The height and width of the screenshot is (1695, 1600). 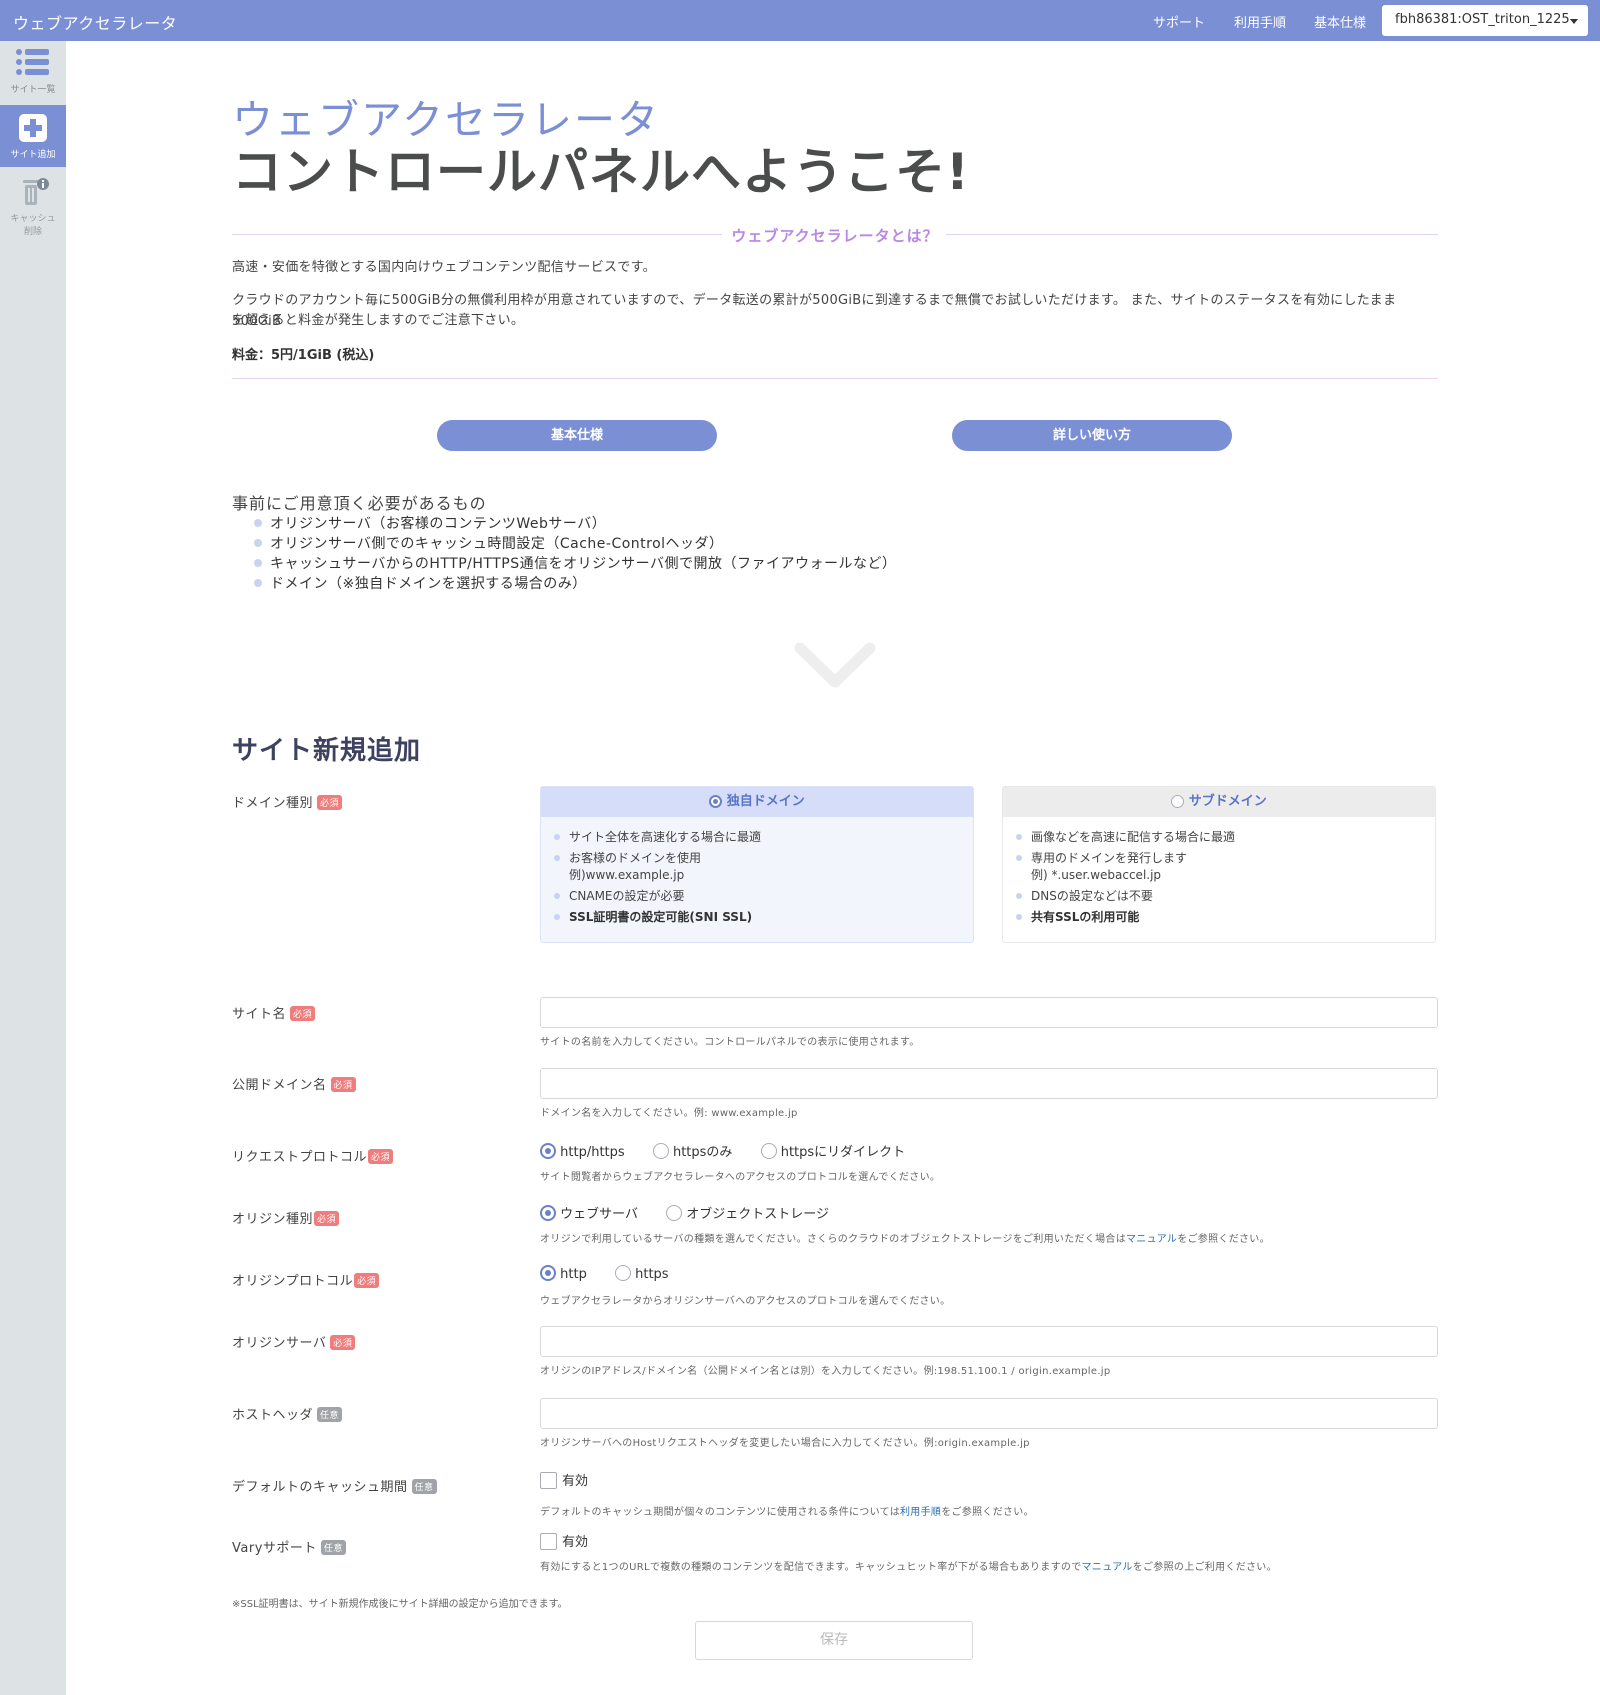 What do you see at coordinates (745, 1301) in the screenshot?
I see `origin-protocol-help: ウェブアクセラレータからオリジンサーバへのアクセスのプロトコルを選んでください。` at bounding box center [745, 1301].